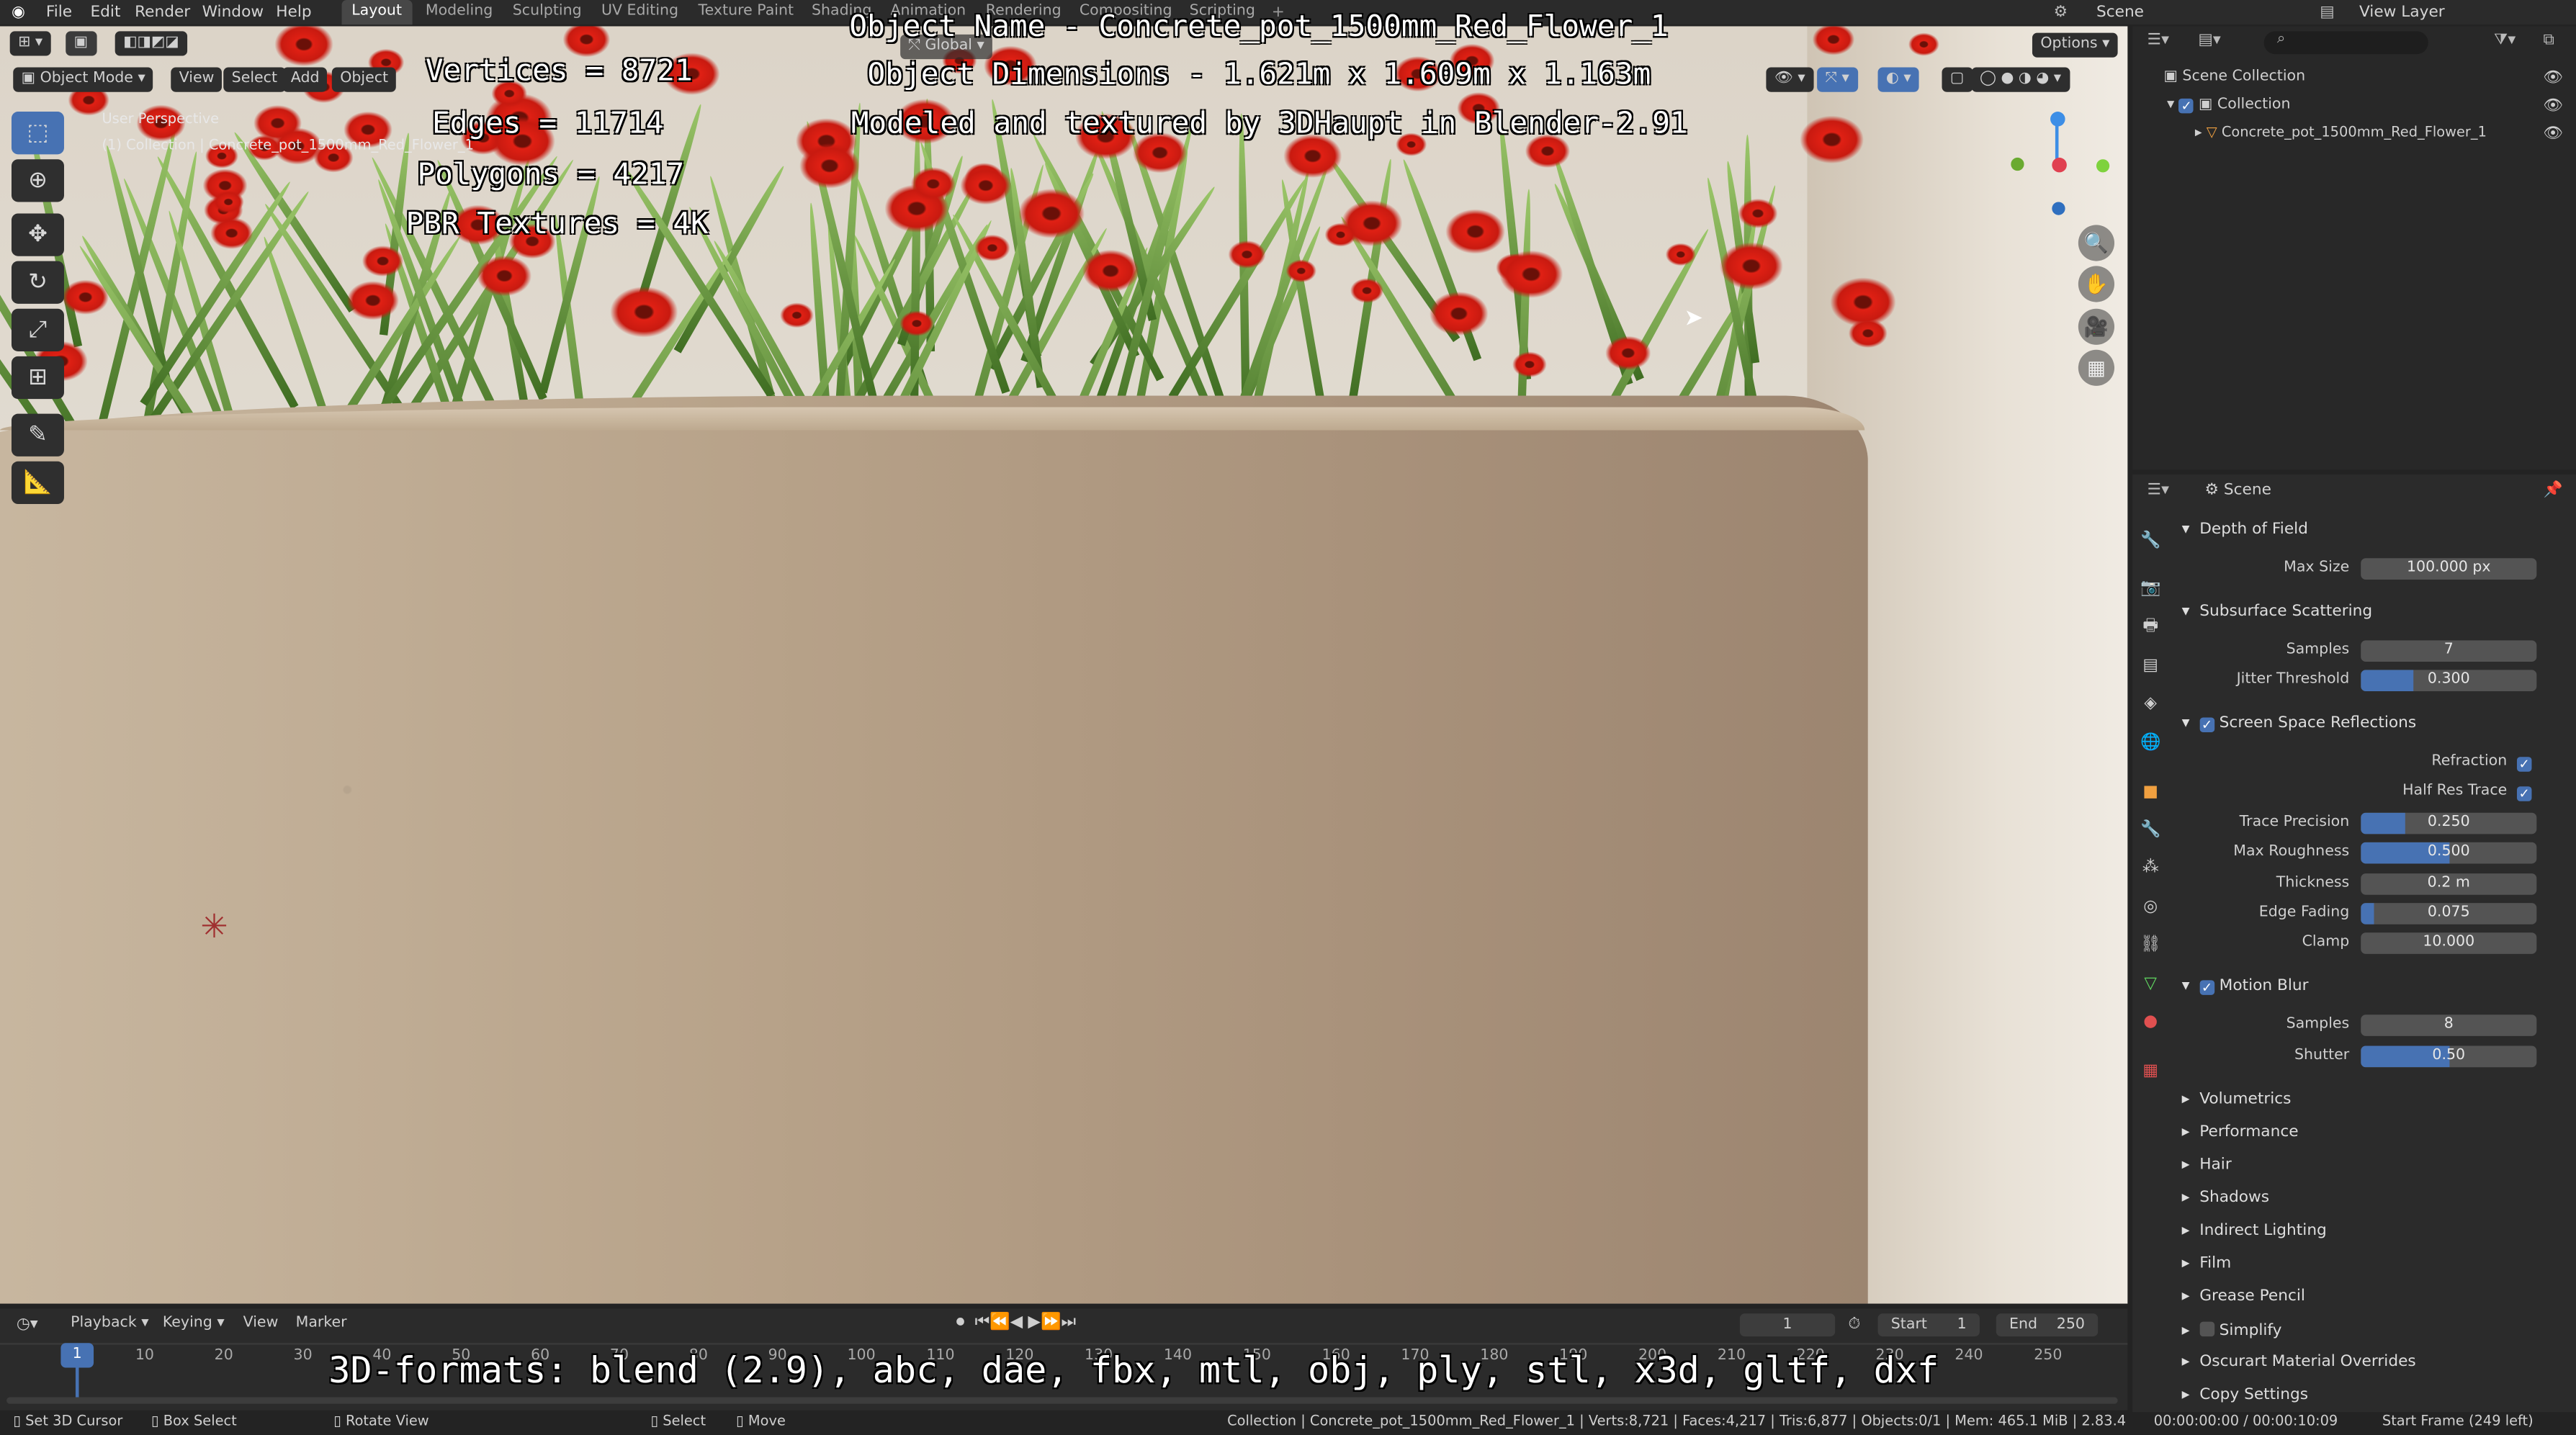  What do you see at coordinates (2209, 40) in the screenshot?
I see `display-mode-icon: ▤▾` at bounding box center [2209, 40].